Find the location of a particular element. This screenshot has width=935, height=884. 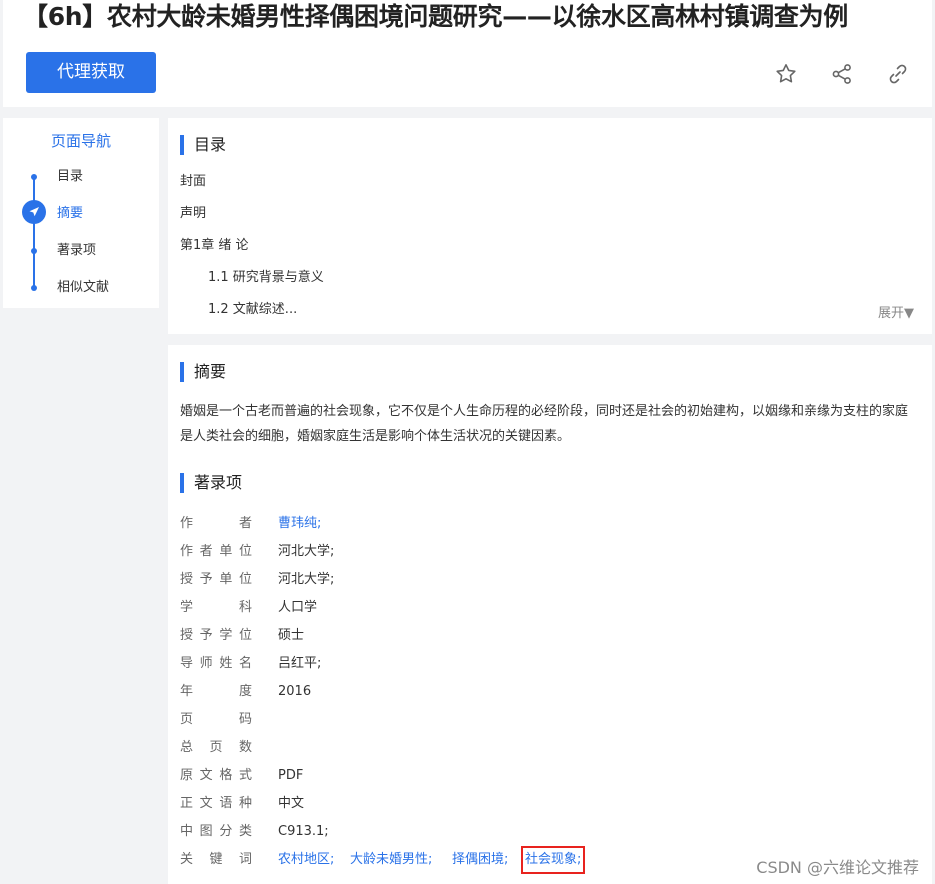

record-row-keywords: 关键词 农村地区; 大龄未婚男性; 择偶困境; 社会现象; is located at coordinates (480, 860).